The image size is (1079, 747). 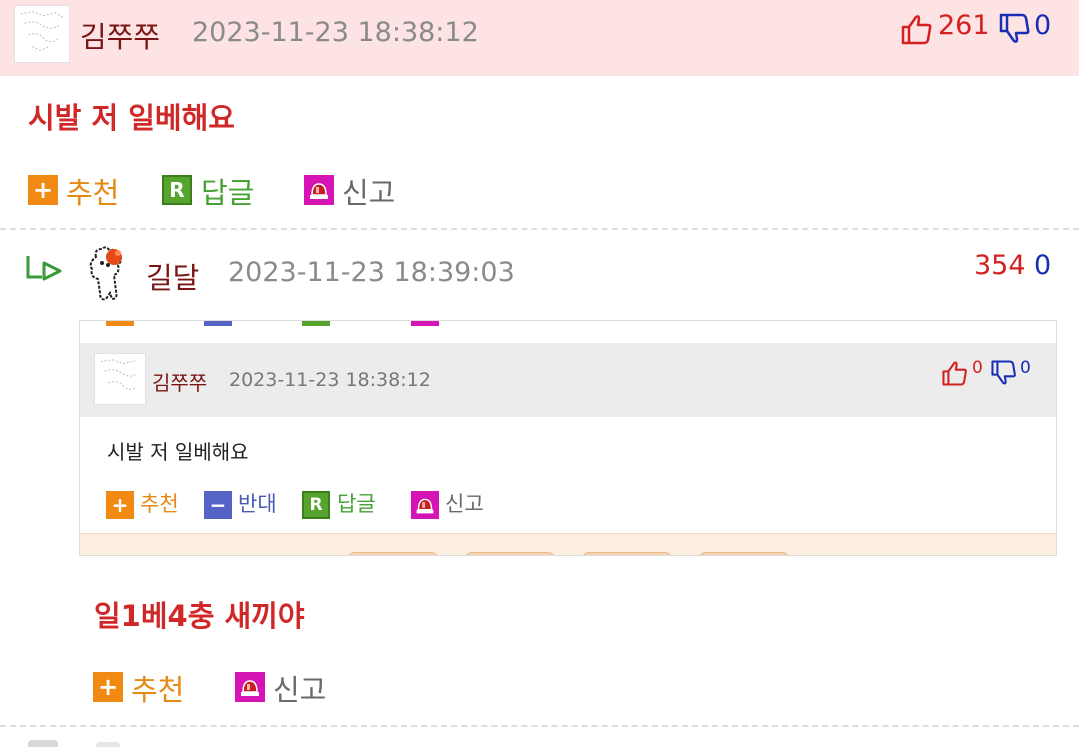 I want to click on comment-body: 시발 저 일베해요, so click(x=131, y=118).